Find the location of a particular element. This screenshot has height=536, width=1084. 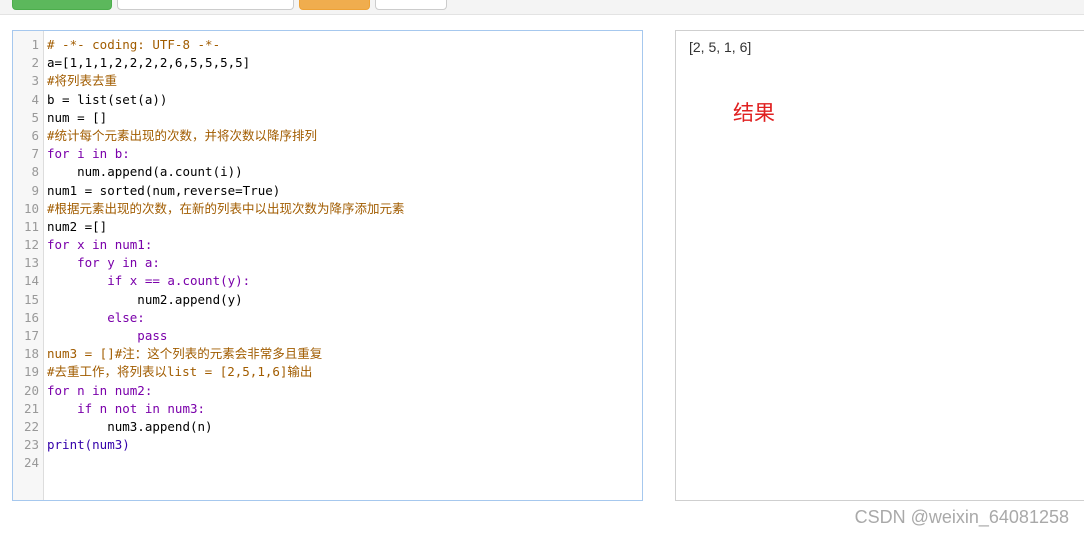

line-number: 3 is located at coordinates (35, 81).